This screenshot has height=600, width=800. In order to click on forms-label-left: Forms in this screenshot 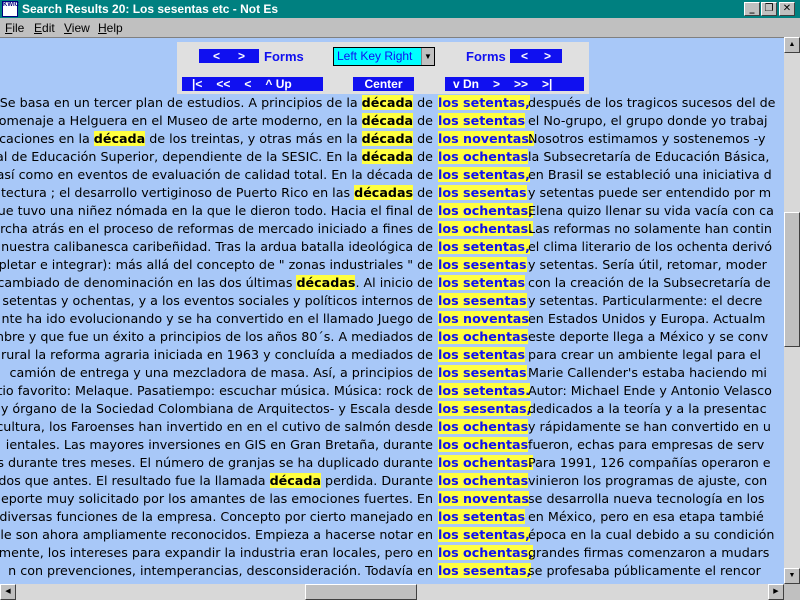, I will do `click(284, 56)`.